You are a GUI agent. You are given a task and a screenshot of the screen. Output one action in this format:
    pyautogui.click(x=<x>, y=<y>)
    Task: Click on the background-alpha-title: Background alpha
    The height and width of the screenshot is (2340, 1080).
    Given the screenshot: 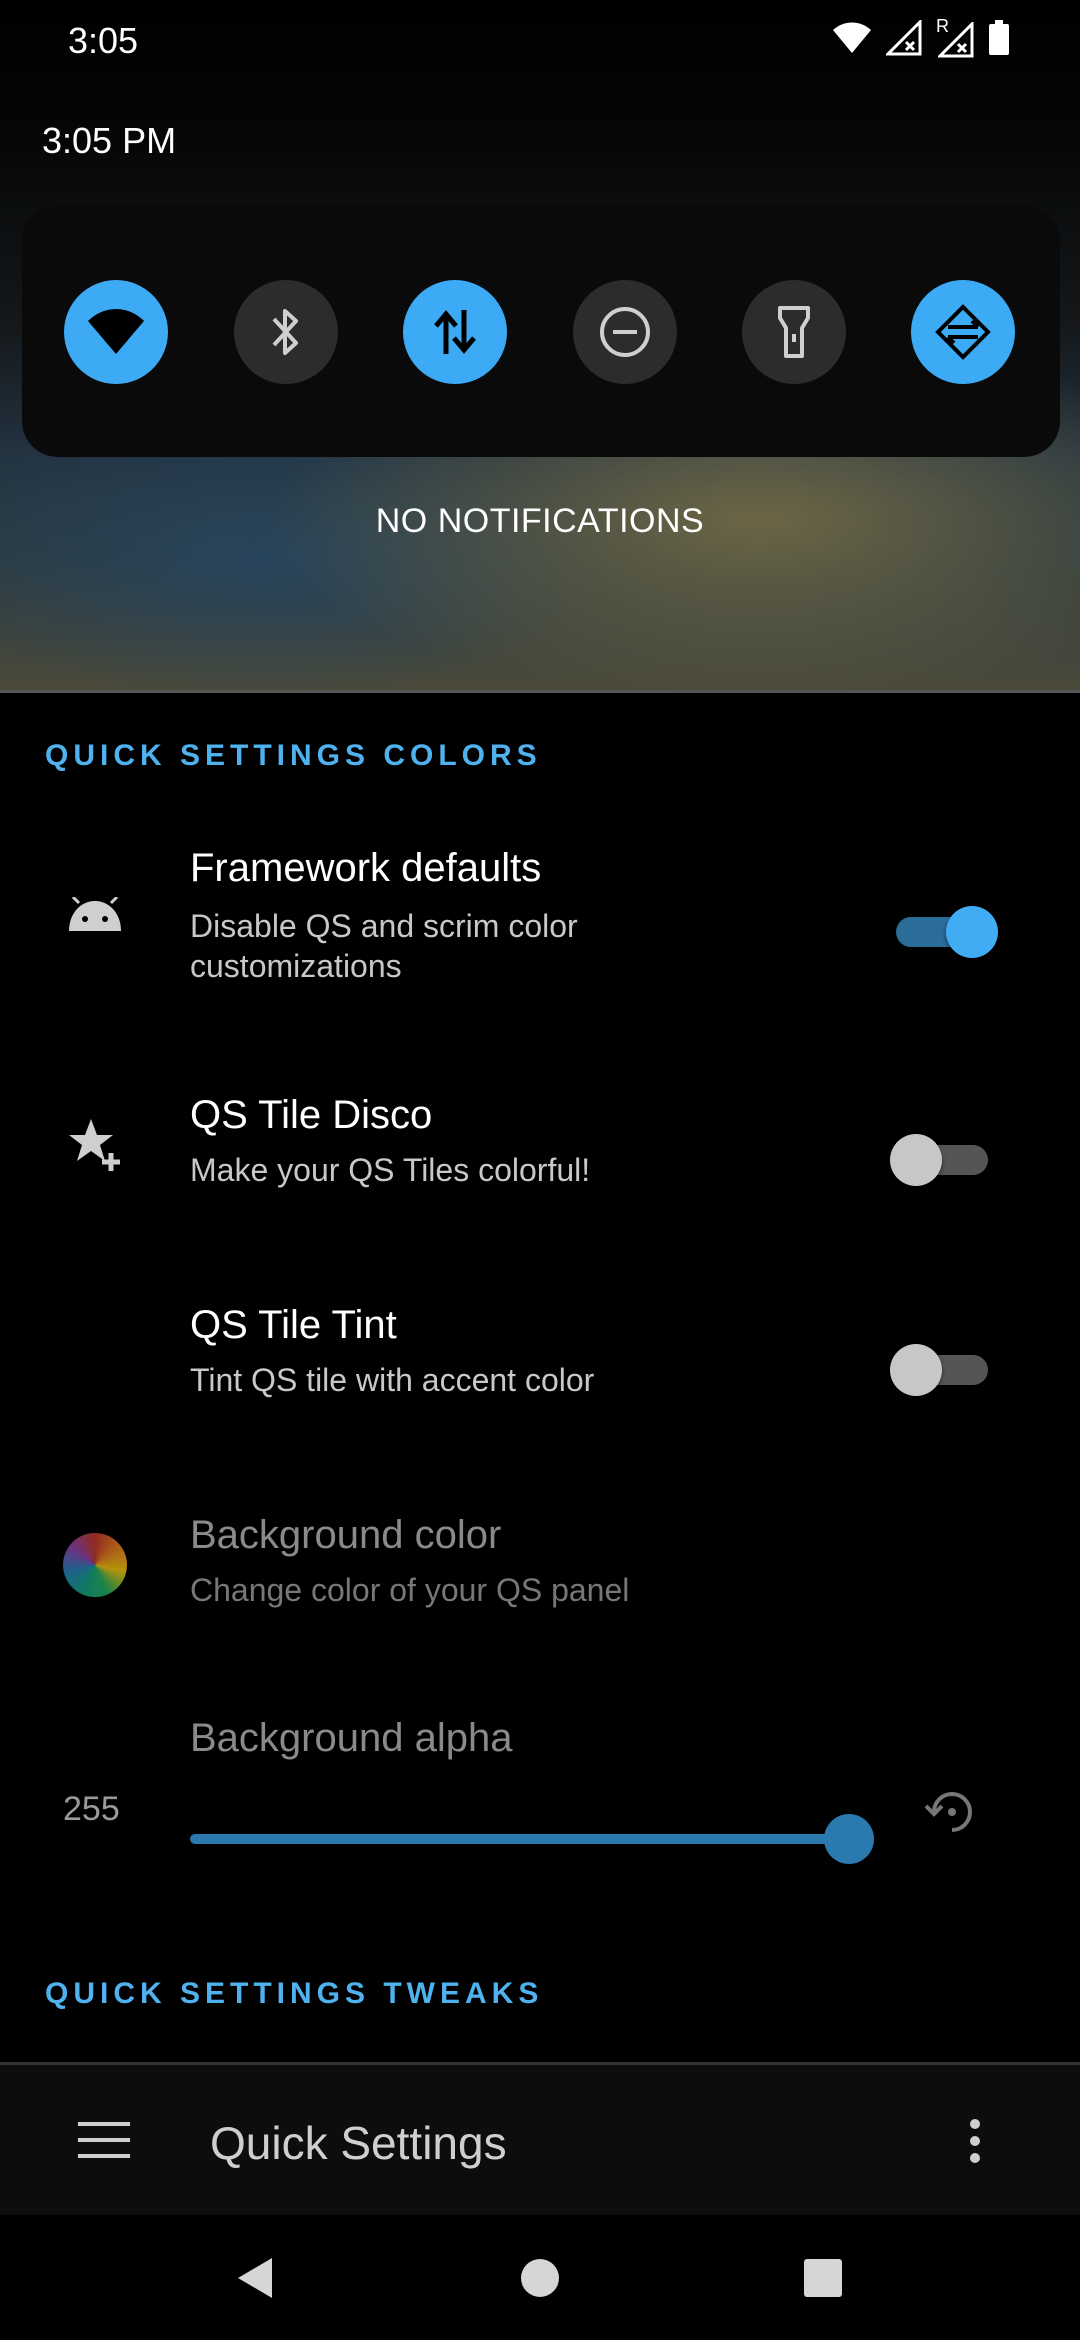 What is the action you would take?
    pyautogui.click(x=351, y=1738)
    